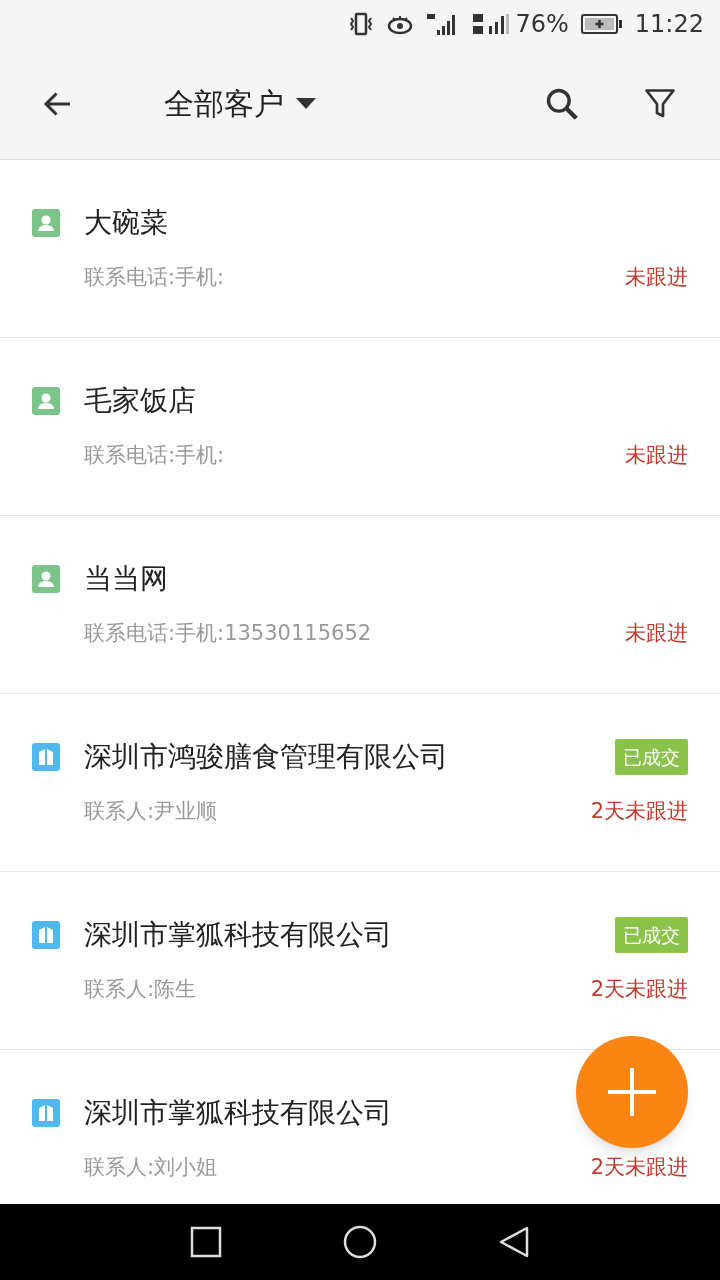  Describe the element at coordinates (669, 24) in the screenshot. I see `clock-time: 11:22` at that location.